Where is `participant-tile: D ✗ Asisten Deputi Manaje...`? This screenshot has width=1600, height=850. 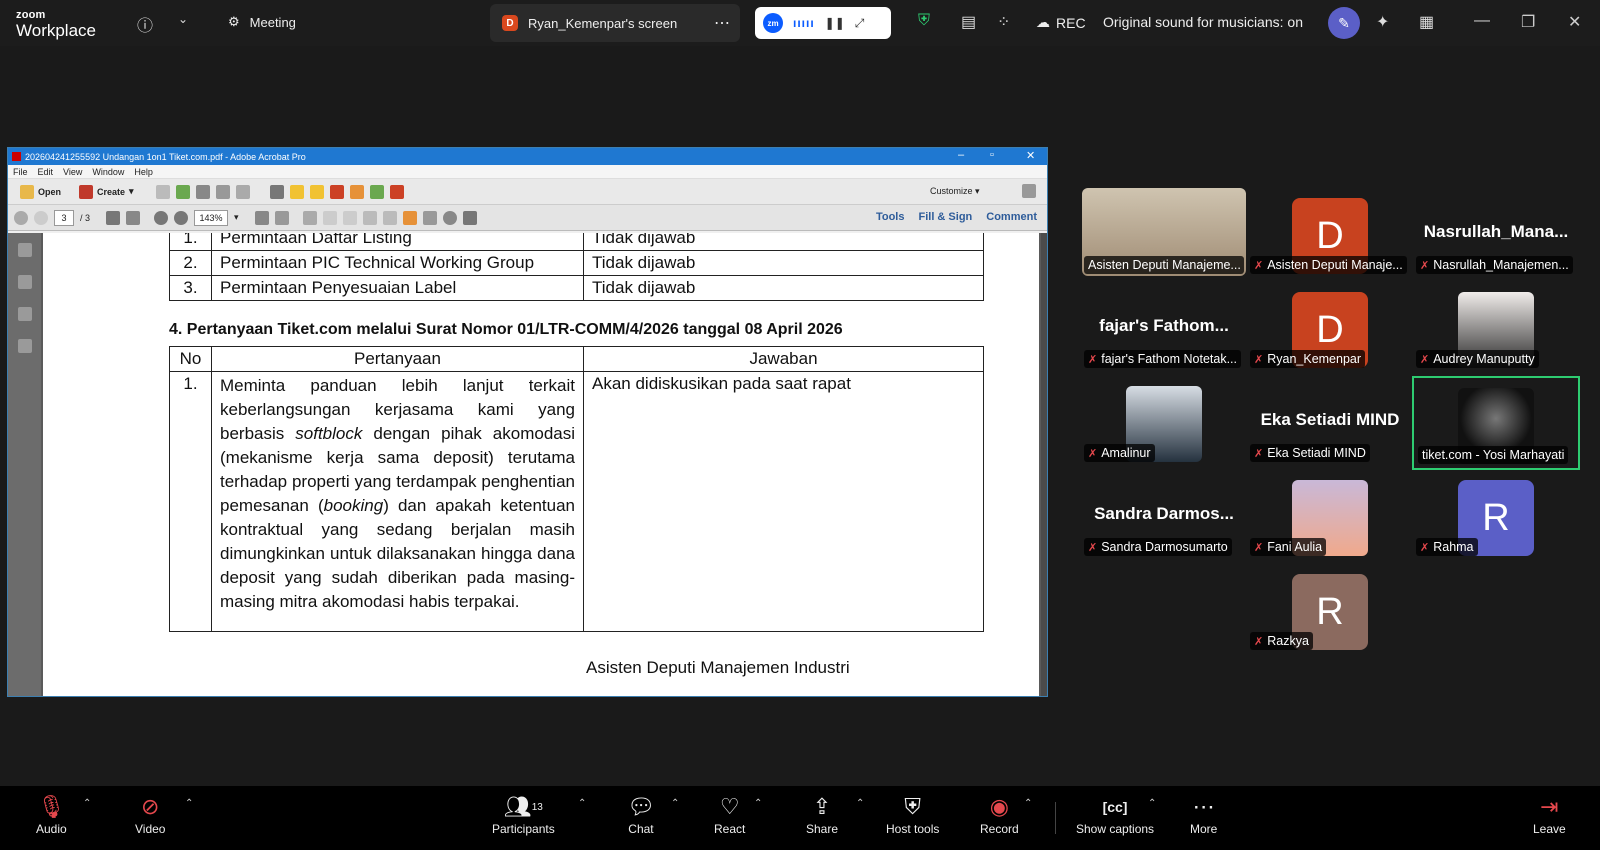 participant-tile: D ✗ Asisten Deputi Manaje... is located at coordinates (1330, 233).